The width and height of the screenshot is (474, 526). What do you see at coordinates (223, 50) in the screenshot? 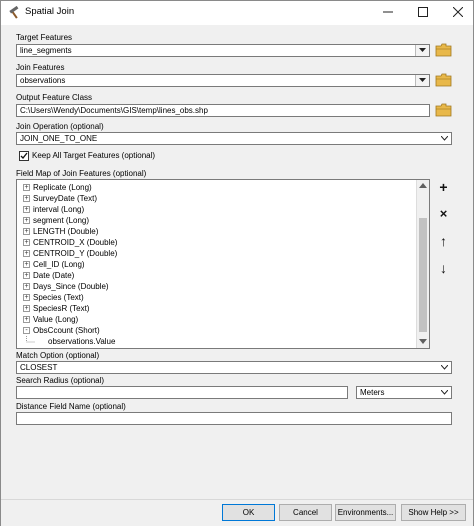
I see `target-features-combo: line_segments` at bounding box center [223, 50].